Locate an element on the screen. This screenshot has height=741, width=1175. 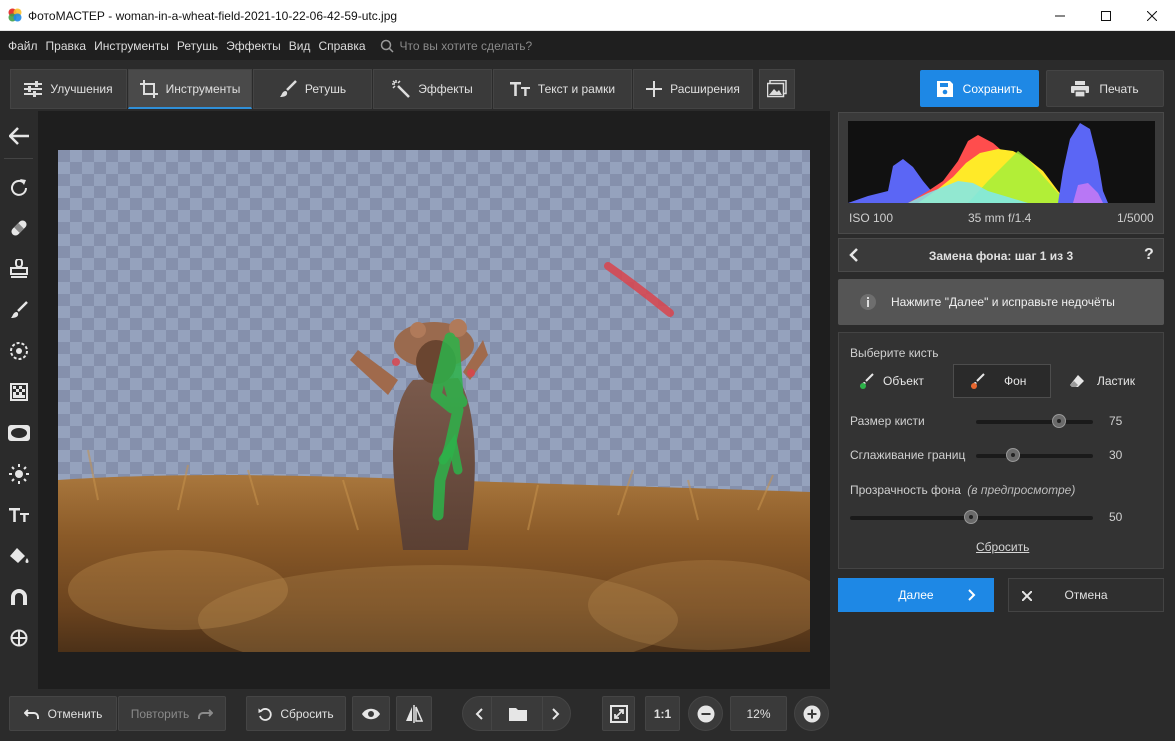
chevron-left-icon is located at coordinates (479, 714).